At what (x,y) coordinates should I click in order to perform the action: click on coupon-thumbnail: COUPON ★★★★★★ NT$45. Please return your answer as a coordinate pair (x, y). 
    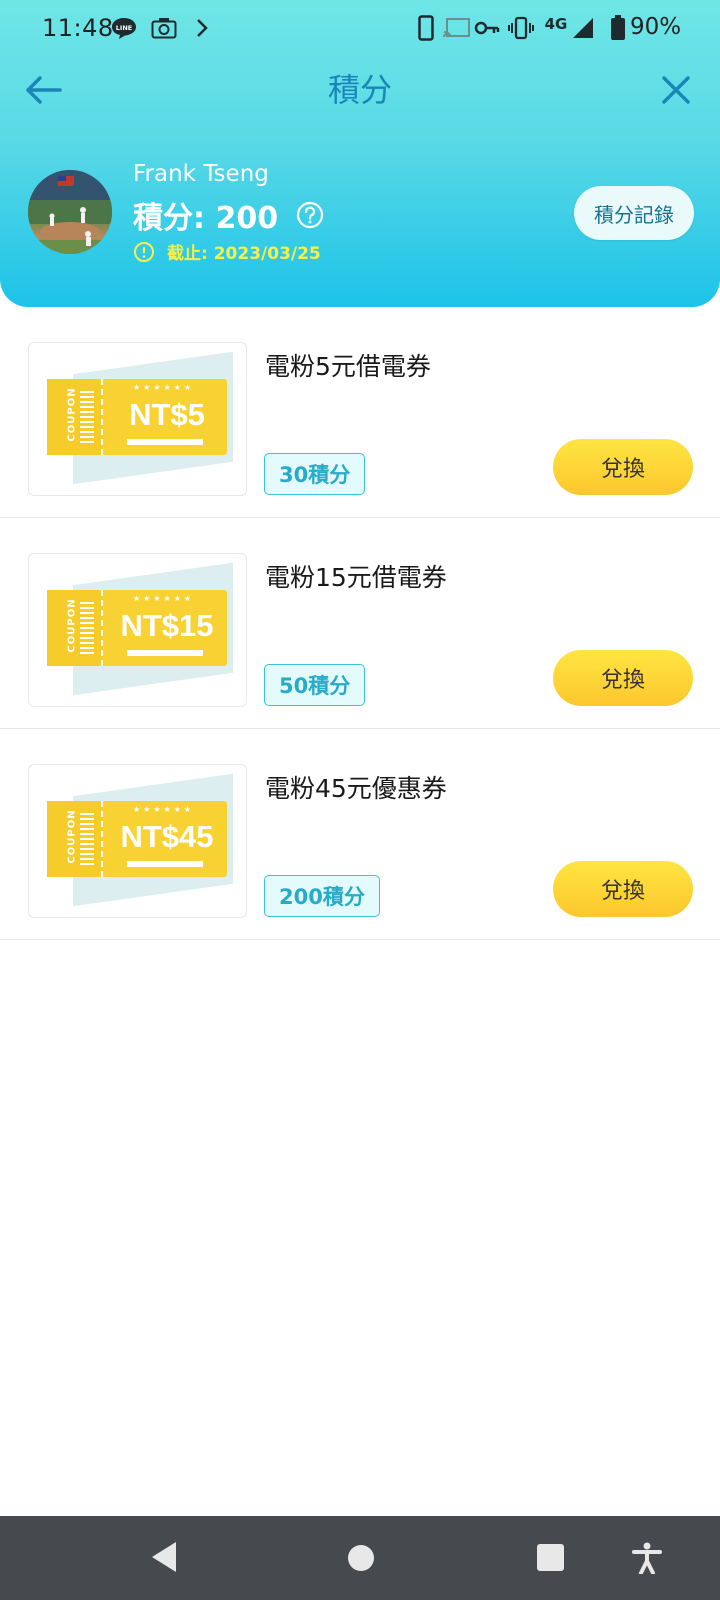
    Looking at the image, I should click on (137, 841).